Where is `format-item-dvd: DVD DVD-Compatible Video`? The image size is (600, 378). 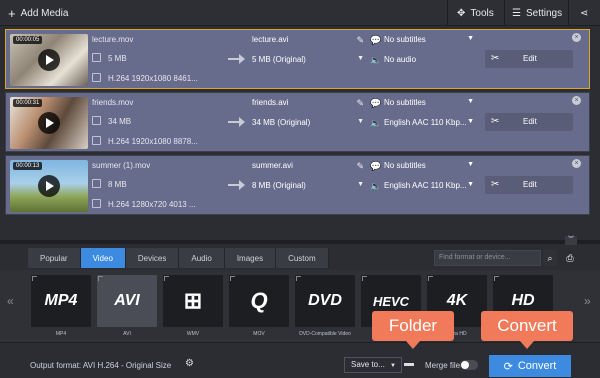
format-item-dvd: DVD DVD-Compatible Video is located at coordinates (325, 306).